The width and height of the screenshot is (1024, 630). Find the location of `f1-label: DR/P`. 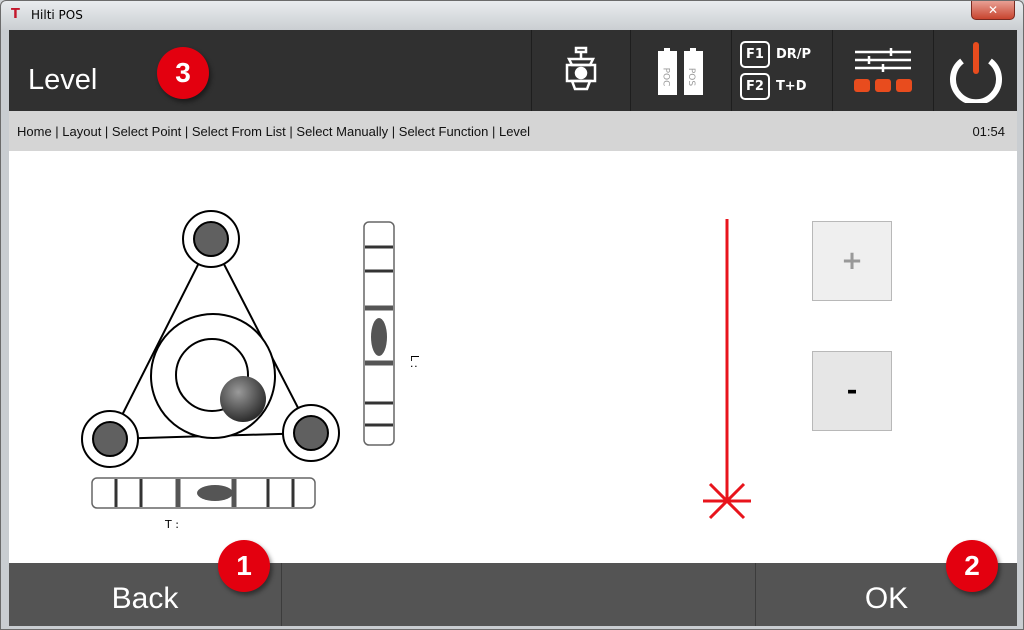

f1-label: DR/P is located at coordinates (793, 54).